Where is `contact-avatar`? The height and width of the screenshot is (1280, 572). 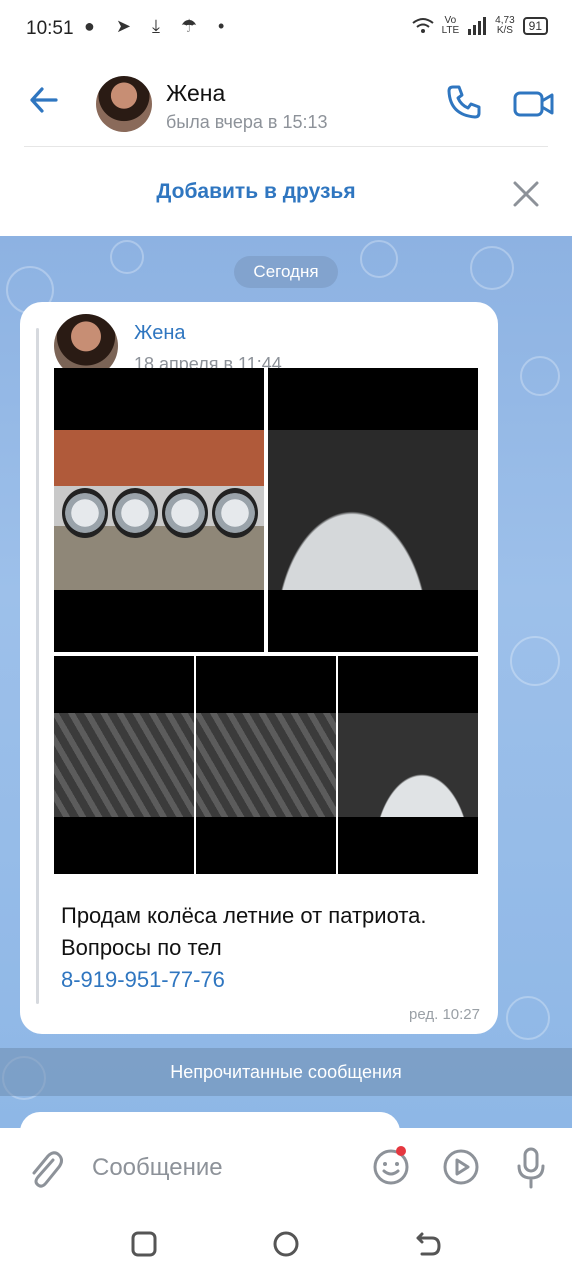
contact-avatar is located at coordinates (124, 104).